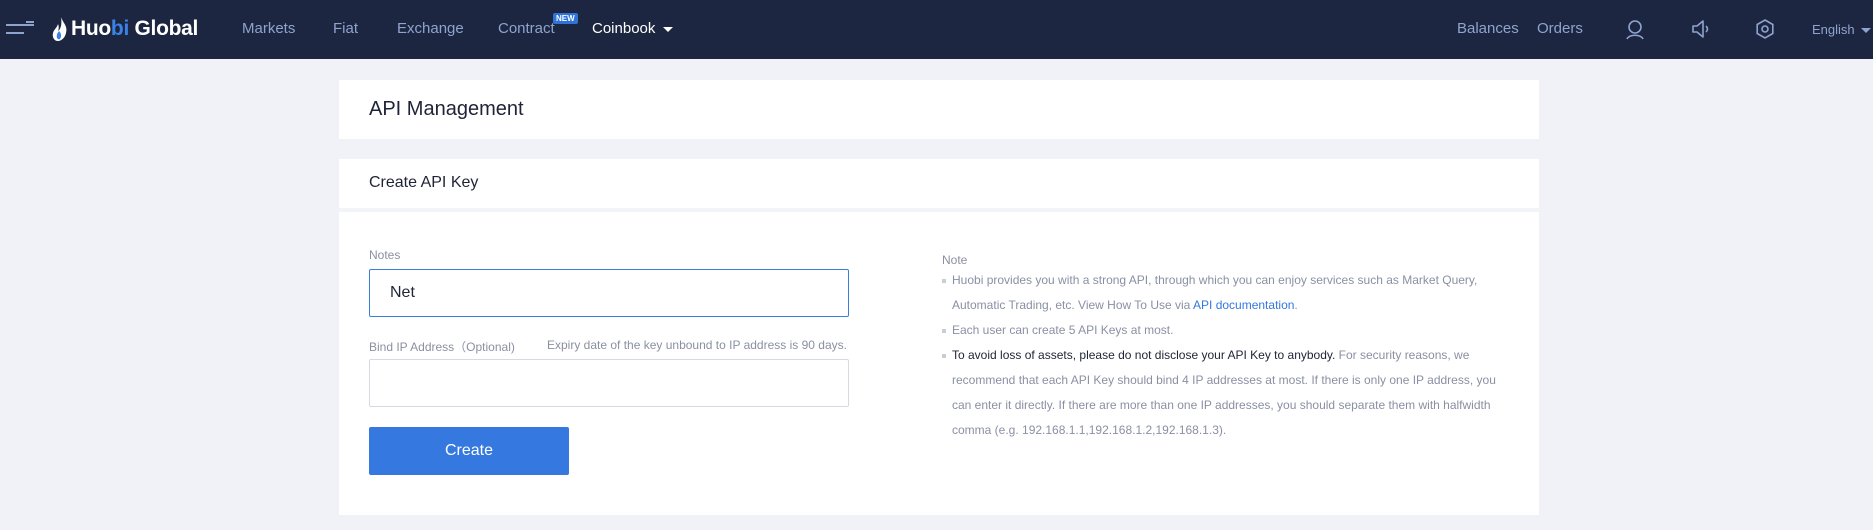  I want to click on note-item-limit: Each user can create 5 API Keys at most., so click(1222, 330).